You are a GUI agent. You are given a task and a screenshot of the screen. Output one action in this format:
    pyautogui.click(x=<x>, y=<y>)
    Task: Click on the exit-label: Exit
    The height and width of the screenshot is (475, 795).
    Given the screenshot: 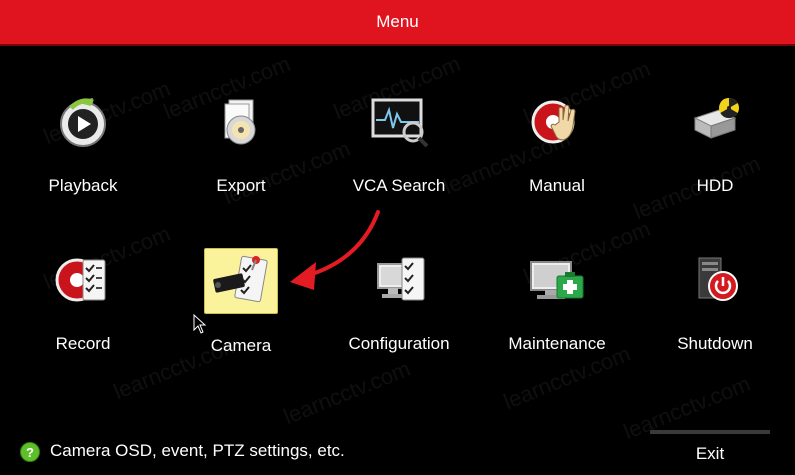 What is the action you would take?
    pyautogui.click(x=710, y=453)
    